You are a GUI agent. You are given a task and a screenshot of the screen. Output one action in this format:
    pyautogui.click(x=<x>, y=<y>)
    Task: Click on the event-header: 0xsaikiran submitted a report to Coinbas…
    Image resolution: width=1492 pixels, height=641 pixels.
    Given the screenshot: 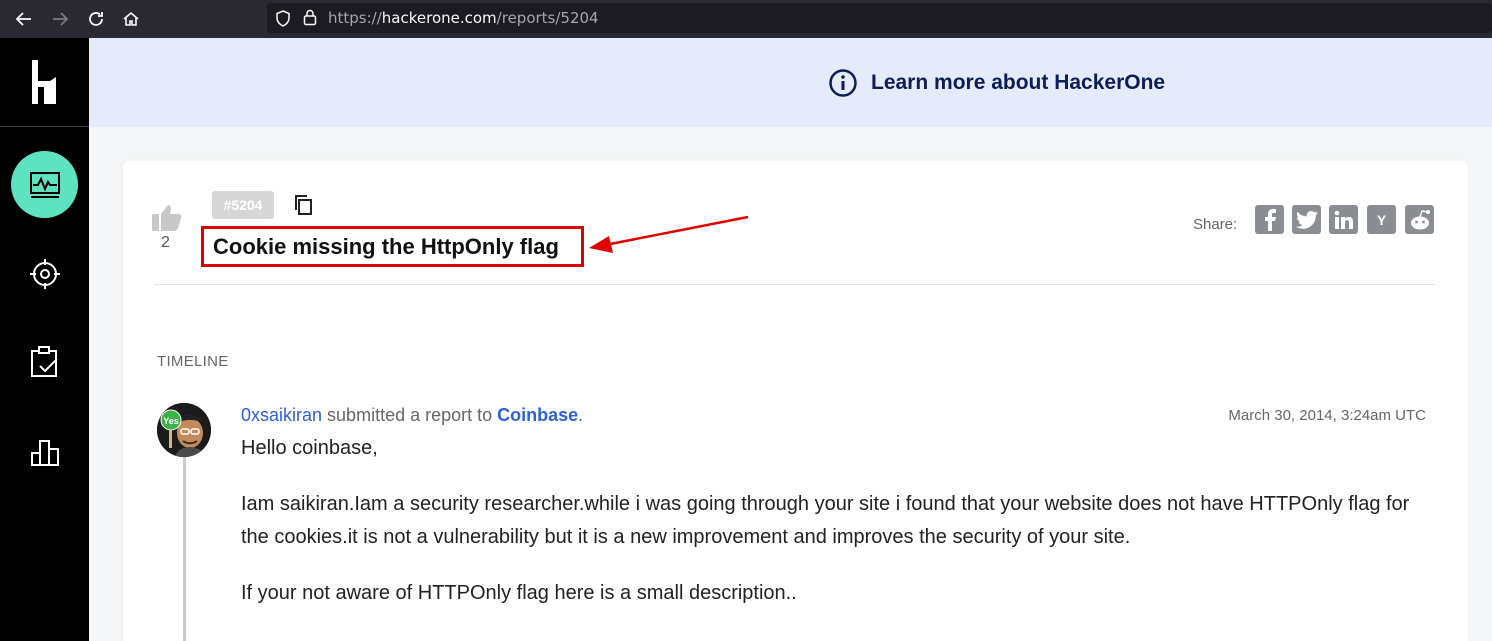 What is the action you would take?
    pyautogui.click(x=412, y=415)
    